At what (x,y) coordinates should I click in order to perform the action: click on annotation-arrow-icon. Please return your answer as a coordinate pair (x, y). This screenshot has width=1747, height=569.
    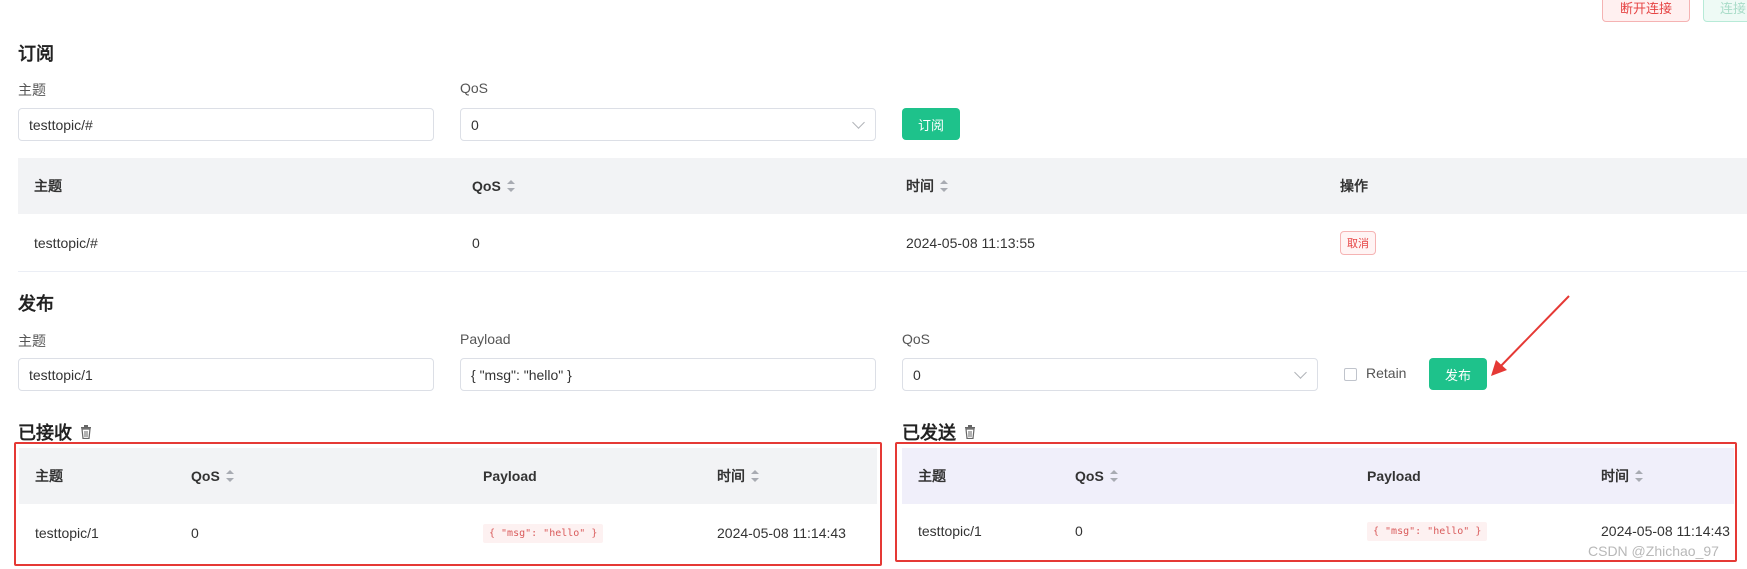
    Looking at the image, I should click on (1530, 335).